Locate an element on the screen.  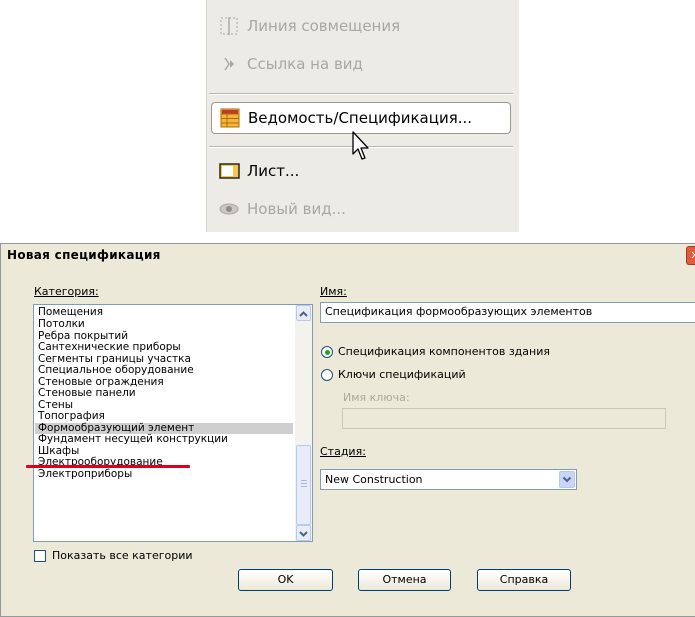
phase-select-value: New Construction is located at coordinates (374, 479).